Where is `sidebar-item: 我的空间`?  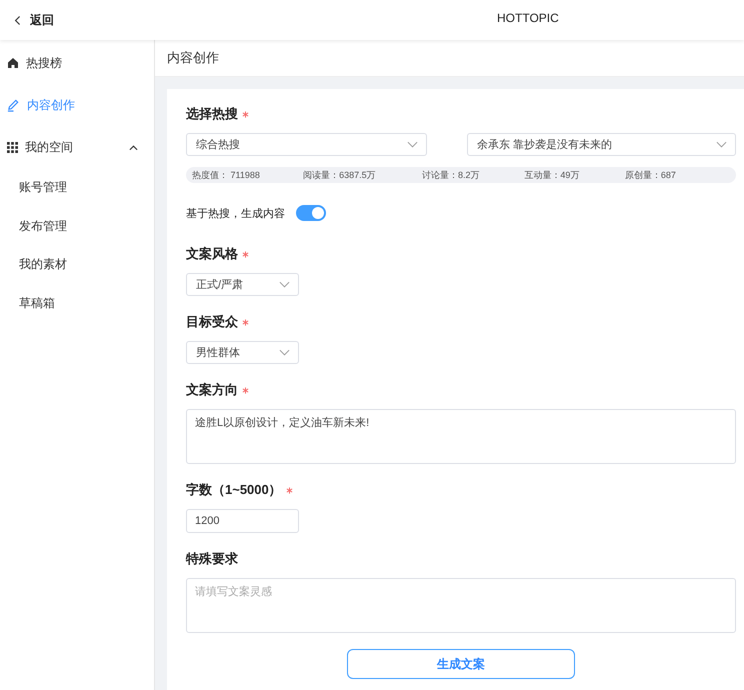 sidebar-item: 我的空间 is located at coordinates (77, 147).